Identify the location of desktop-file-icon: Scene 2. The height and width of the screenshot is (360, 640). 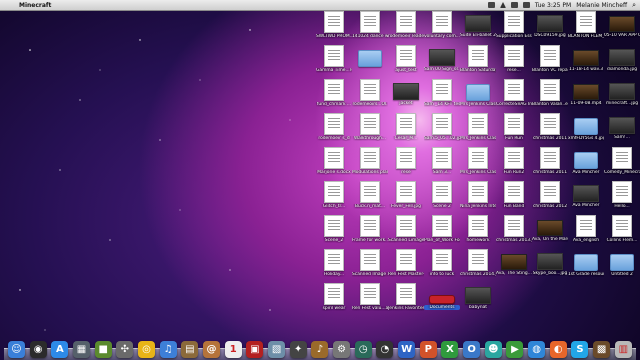
(442, 198).